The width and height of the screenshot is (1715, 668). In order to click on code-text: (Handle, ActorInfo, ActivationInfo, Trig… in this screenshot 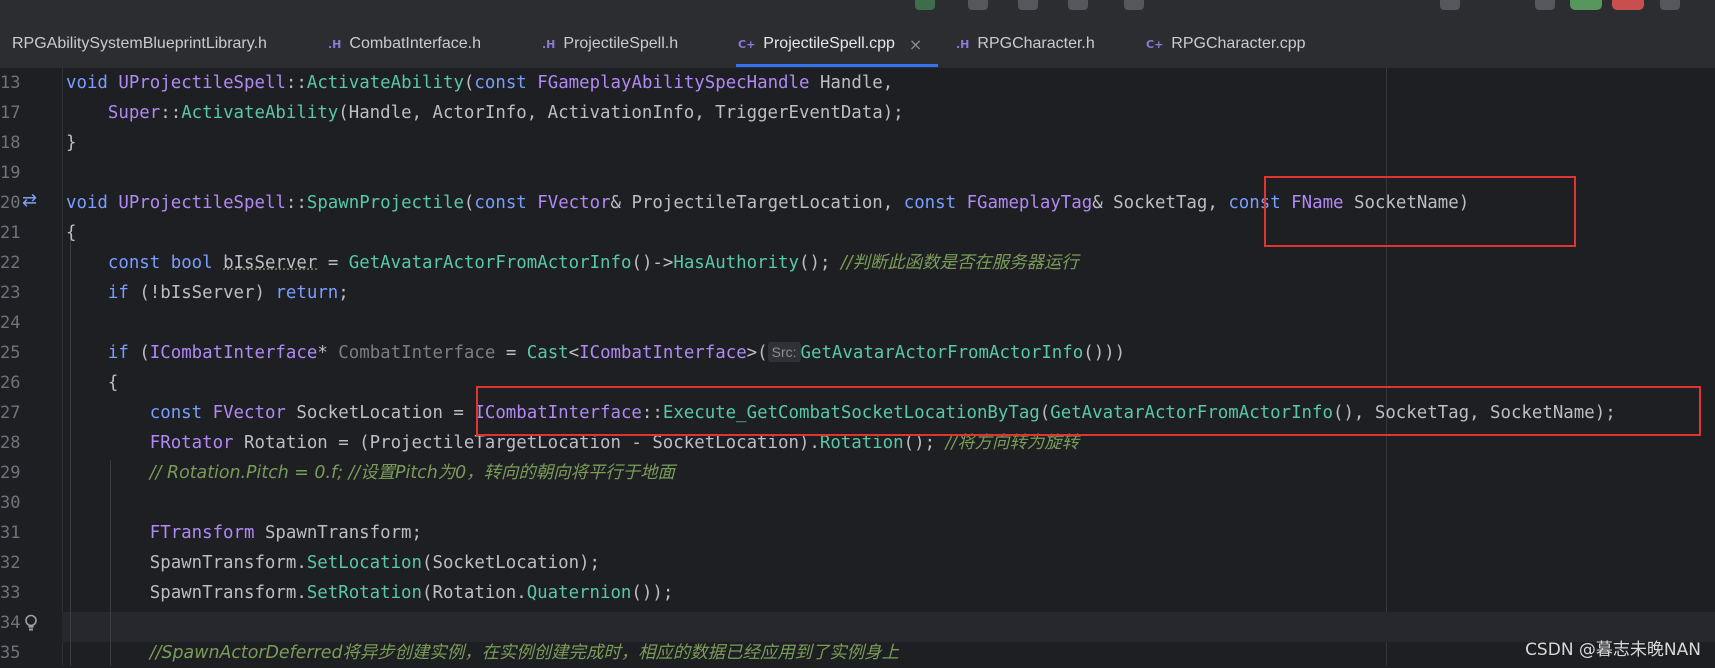, I will do `click(621, 113)`.